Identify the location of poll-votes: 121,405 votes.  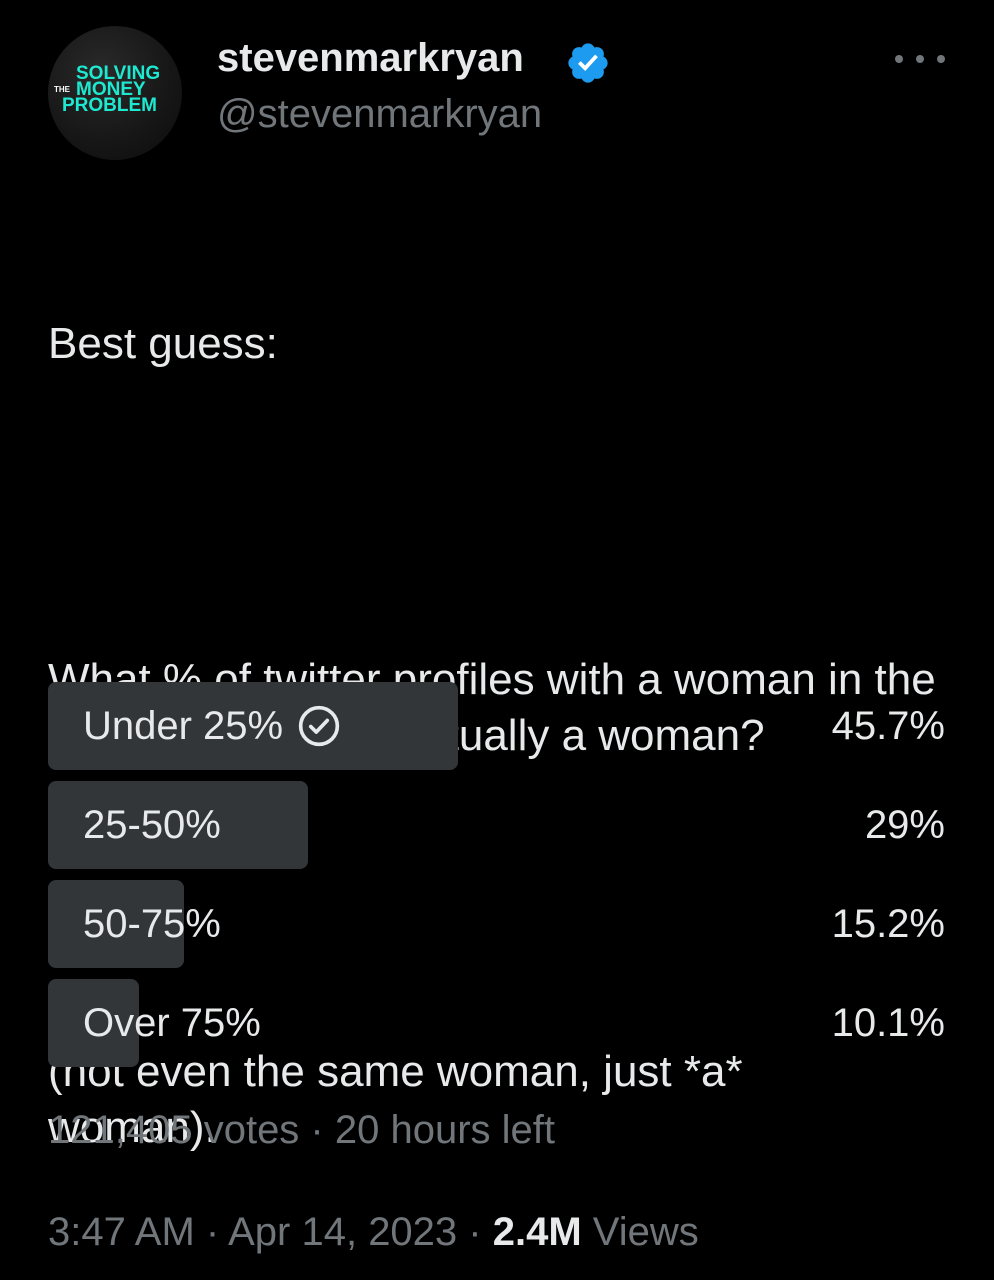
(174, 1130).